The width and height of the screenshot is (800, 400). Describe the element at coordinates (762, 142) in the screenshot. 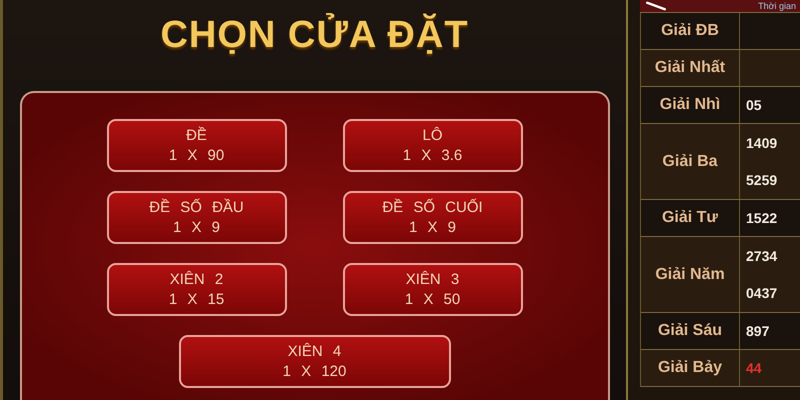

I see `result-number: 1409` at that location.